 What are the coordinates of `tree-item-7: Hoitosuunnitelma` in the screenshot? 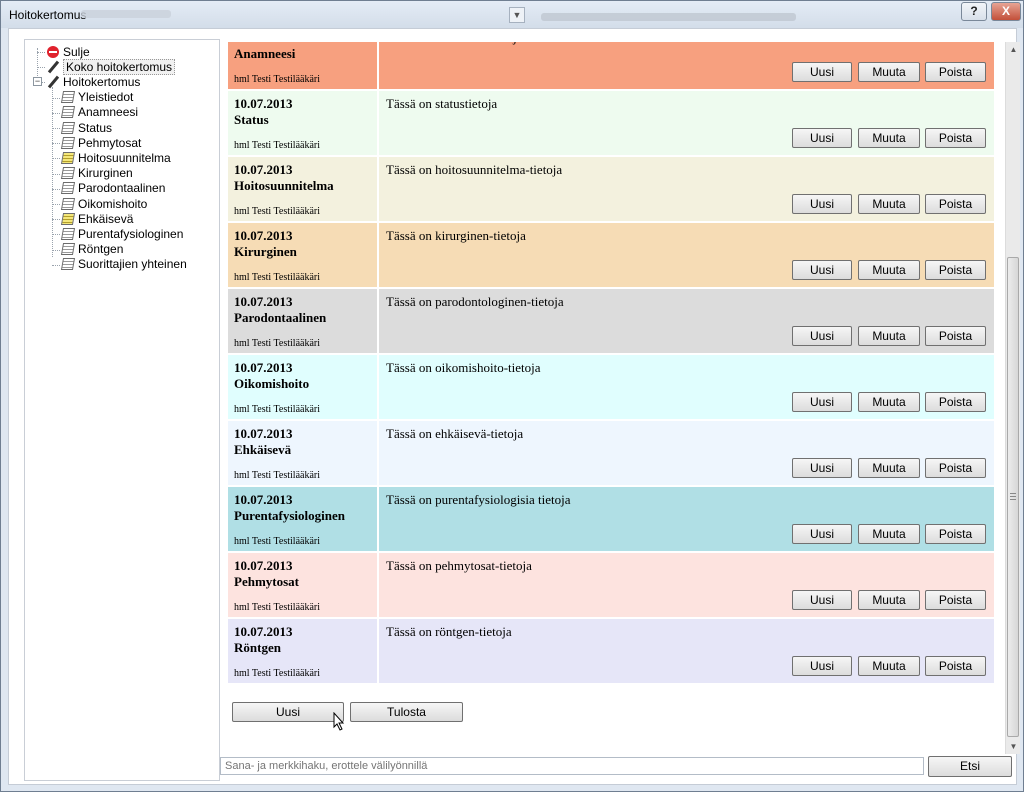 It's located at (115, 157).